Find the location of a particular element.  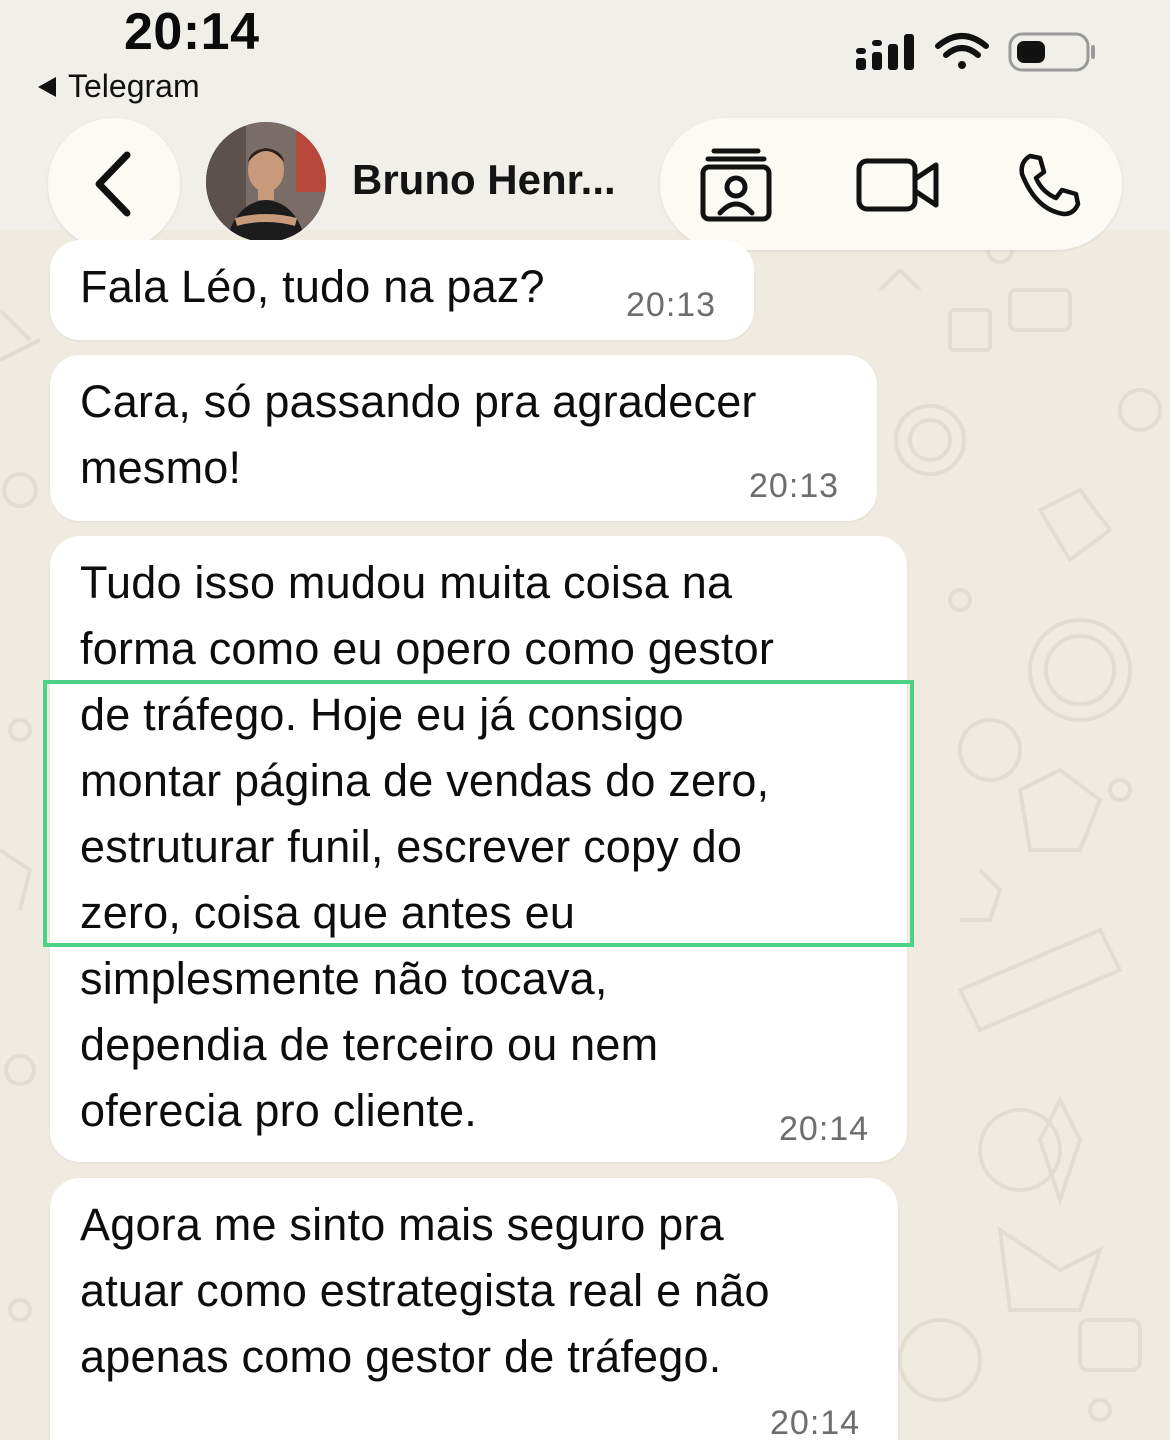

message-line: Fala Léo, tudo na paz? is located at coordinates (312, 286).